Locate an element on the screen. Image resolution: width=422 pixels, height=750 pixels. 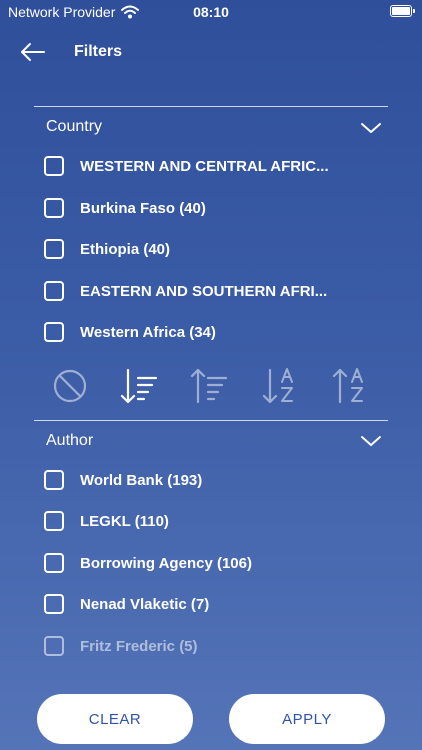
author-option: Borrowing Agency (106) is located at coordinates (148, 563).